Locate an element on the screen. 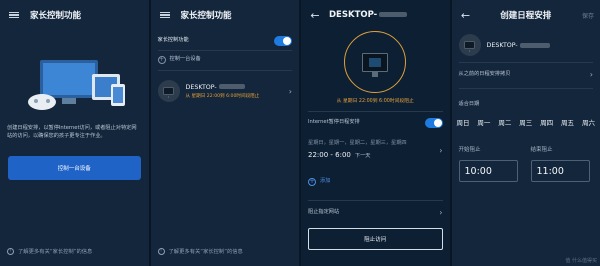 The image size is (600, 266). watermark: 值 什么值得买 is located at coordinates (581, 261).